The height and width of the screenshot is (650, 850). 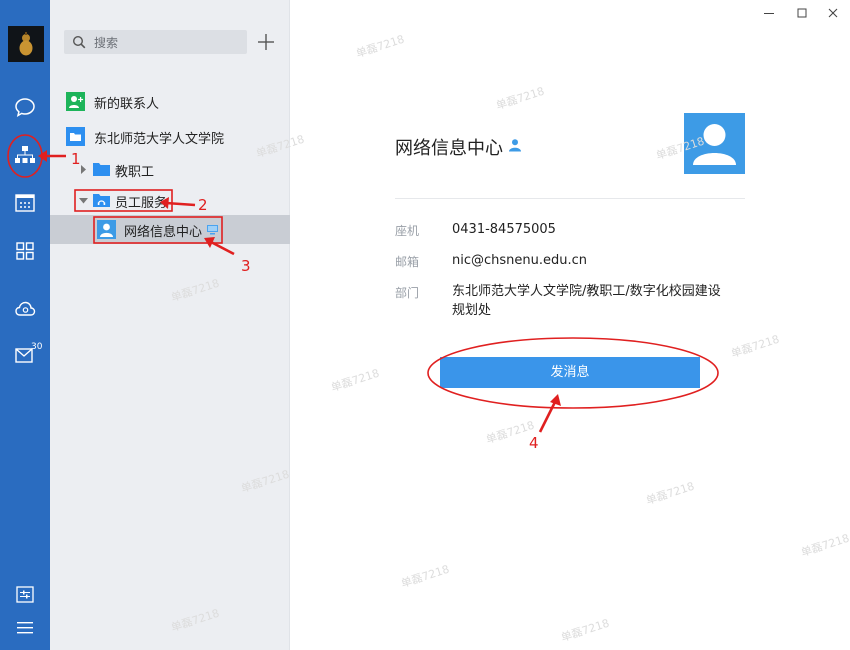 I want to click on contact-avatar-icon, so click(x=106, y=229).